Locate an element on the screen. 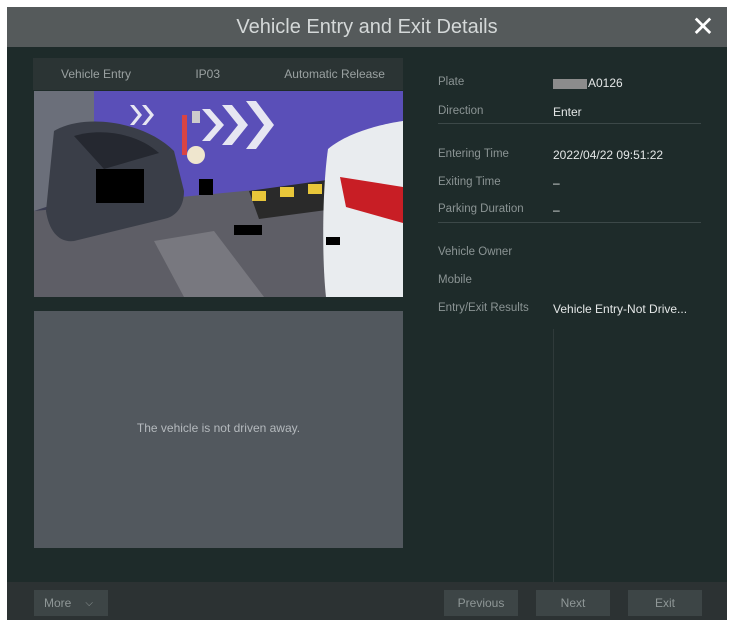 The height and width of the screenshot is (625, 735). close-icon: ✕ is located at coordinates (703, 26).